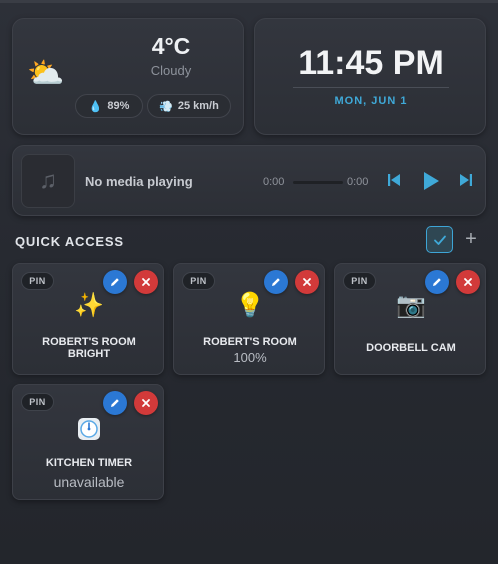  I want to click on quick-access-tile: PIN 💡 ROBERT'S ROOM 100%, so click(249, 319).